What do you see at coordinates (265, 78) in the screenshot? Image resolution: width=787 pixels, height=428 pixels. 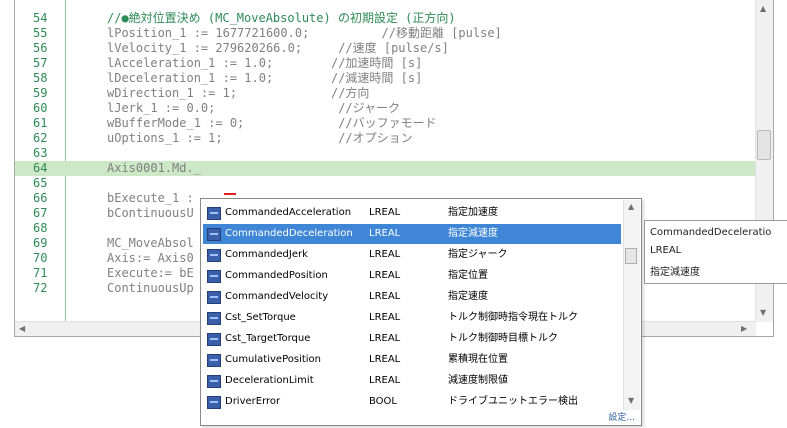 I see `code-text: lDeceleration_1 := 1.0; //減速時間 [s]` at bounding box center [265, 78].